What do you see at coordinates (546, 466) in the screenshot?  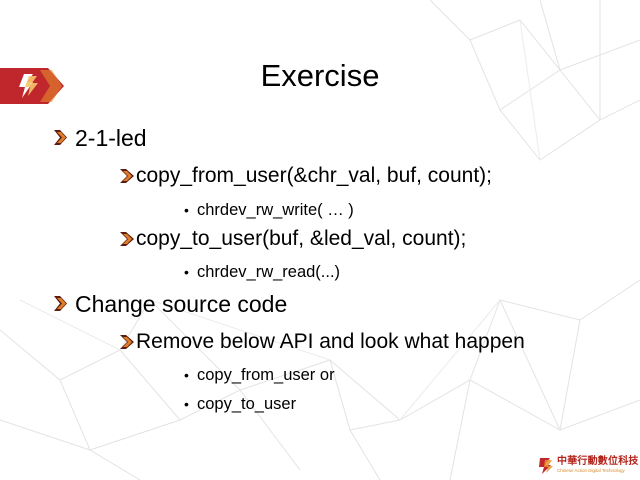 I see `company-logo-mark-icon` at bounding box center [546, 466].